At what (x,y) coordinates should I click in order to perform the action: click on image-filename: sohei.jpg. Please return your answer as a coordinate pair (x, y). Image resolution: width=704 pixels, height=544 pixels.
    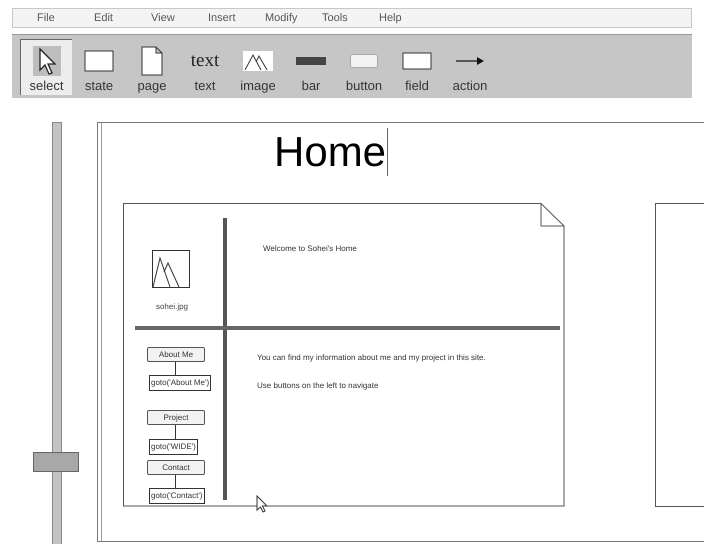
    Looking at the image, I should click on (172, 307).